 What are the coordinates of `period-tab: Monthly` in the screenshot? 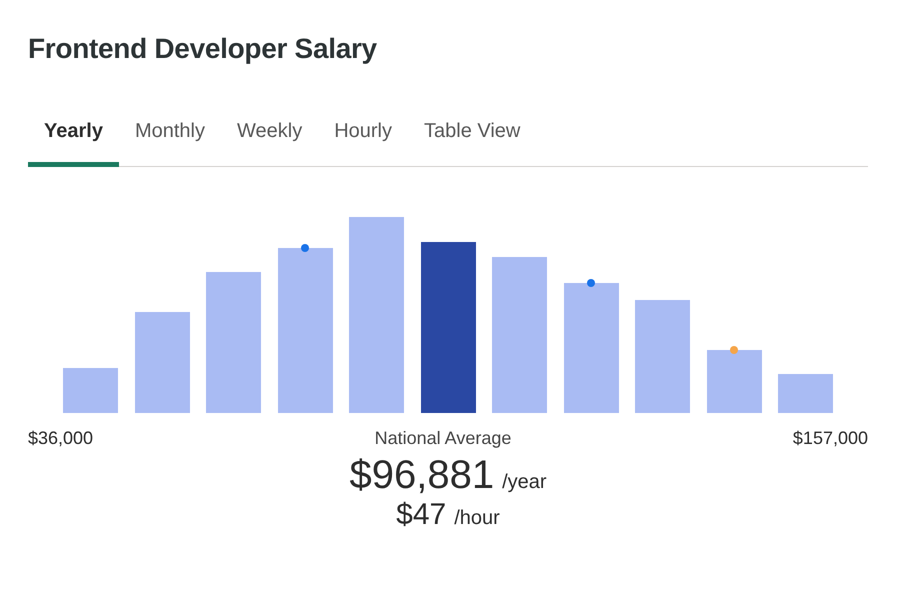 It's located at (169, 135).